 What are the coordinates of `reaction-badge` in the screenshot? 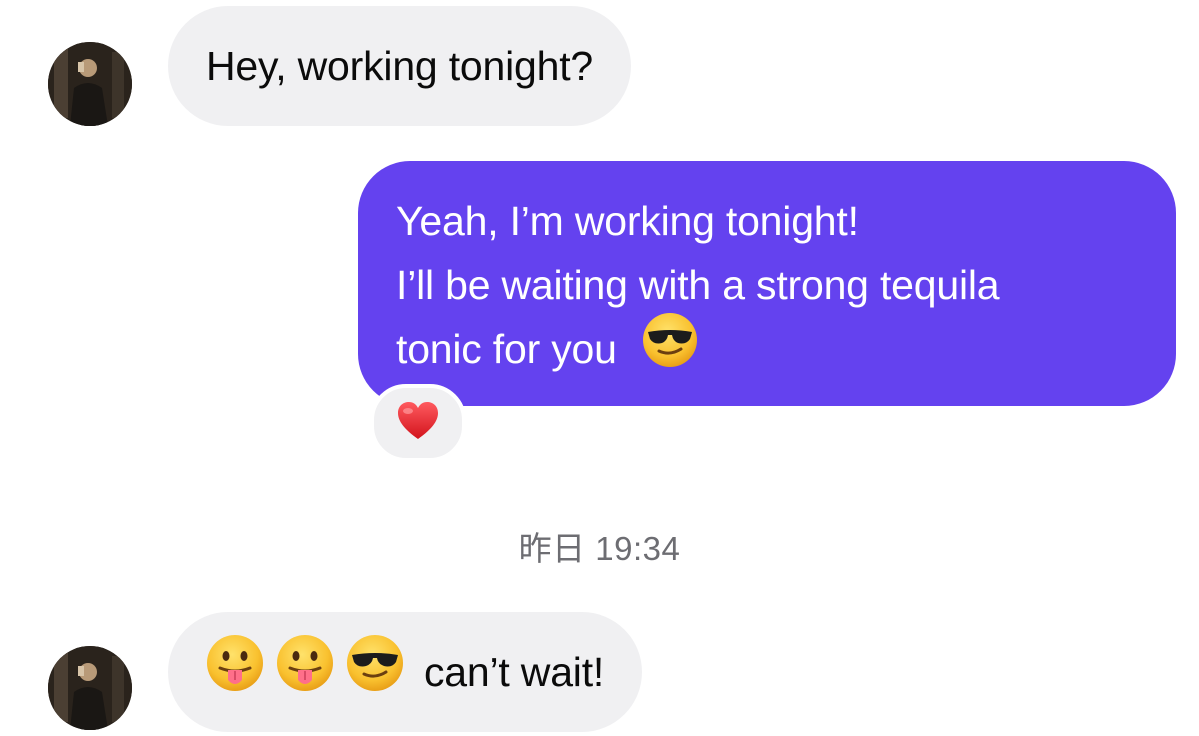 It's located at (418, 423).